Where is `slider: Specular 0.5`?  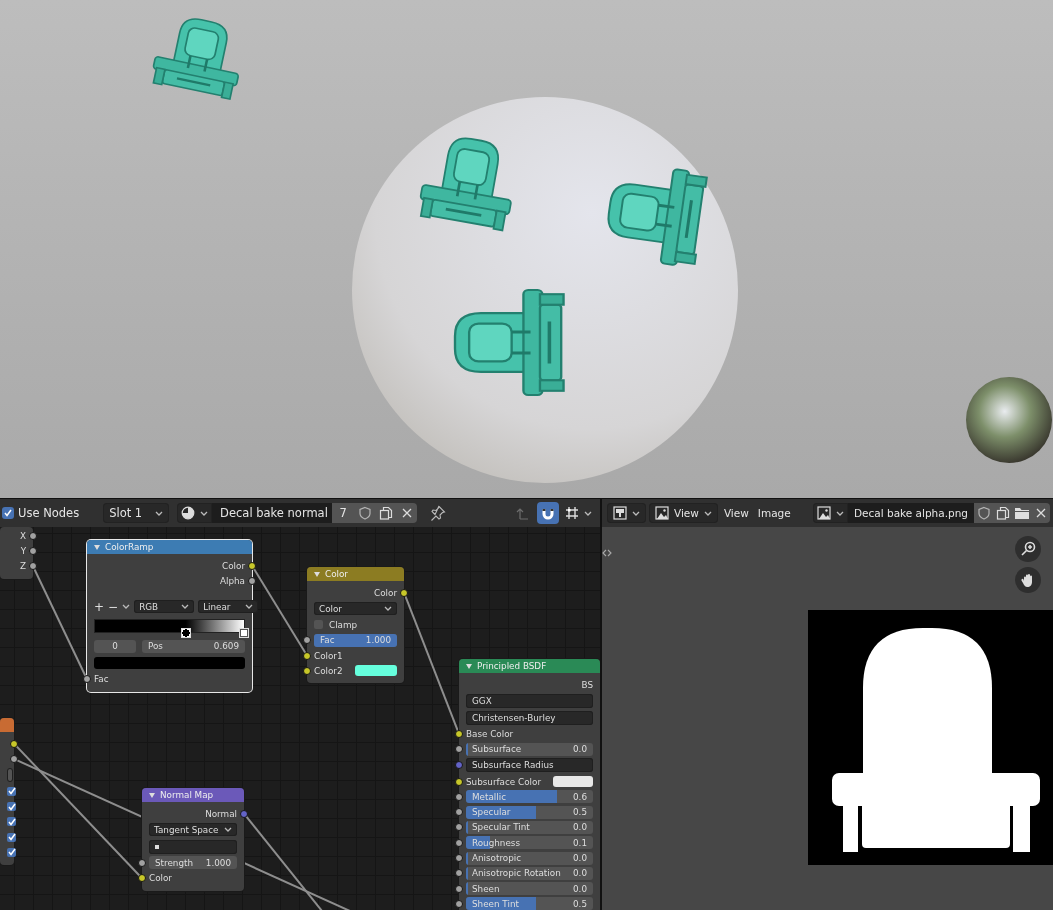
slider: Specular 0.5 is located at coordinates (529, 812).